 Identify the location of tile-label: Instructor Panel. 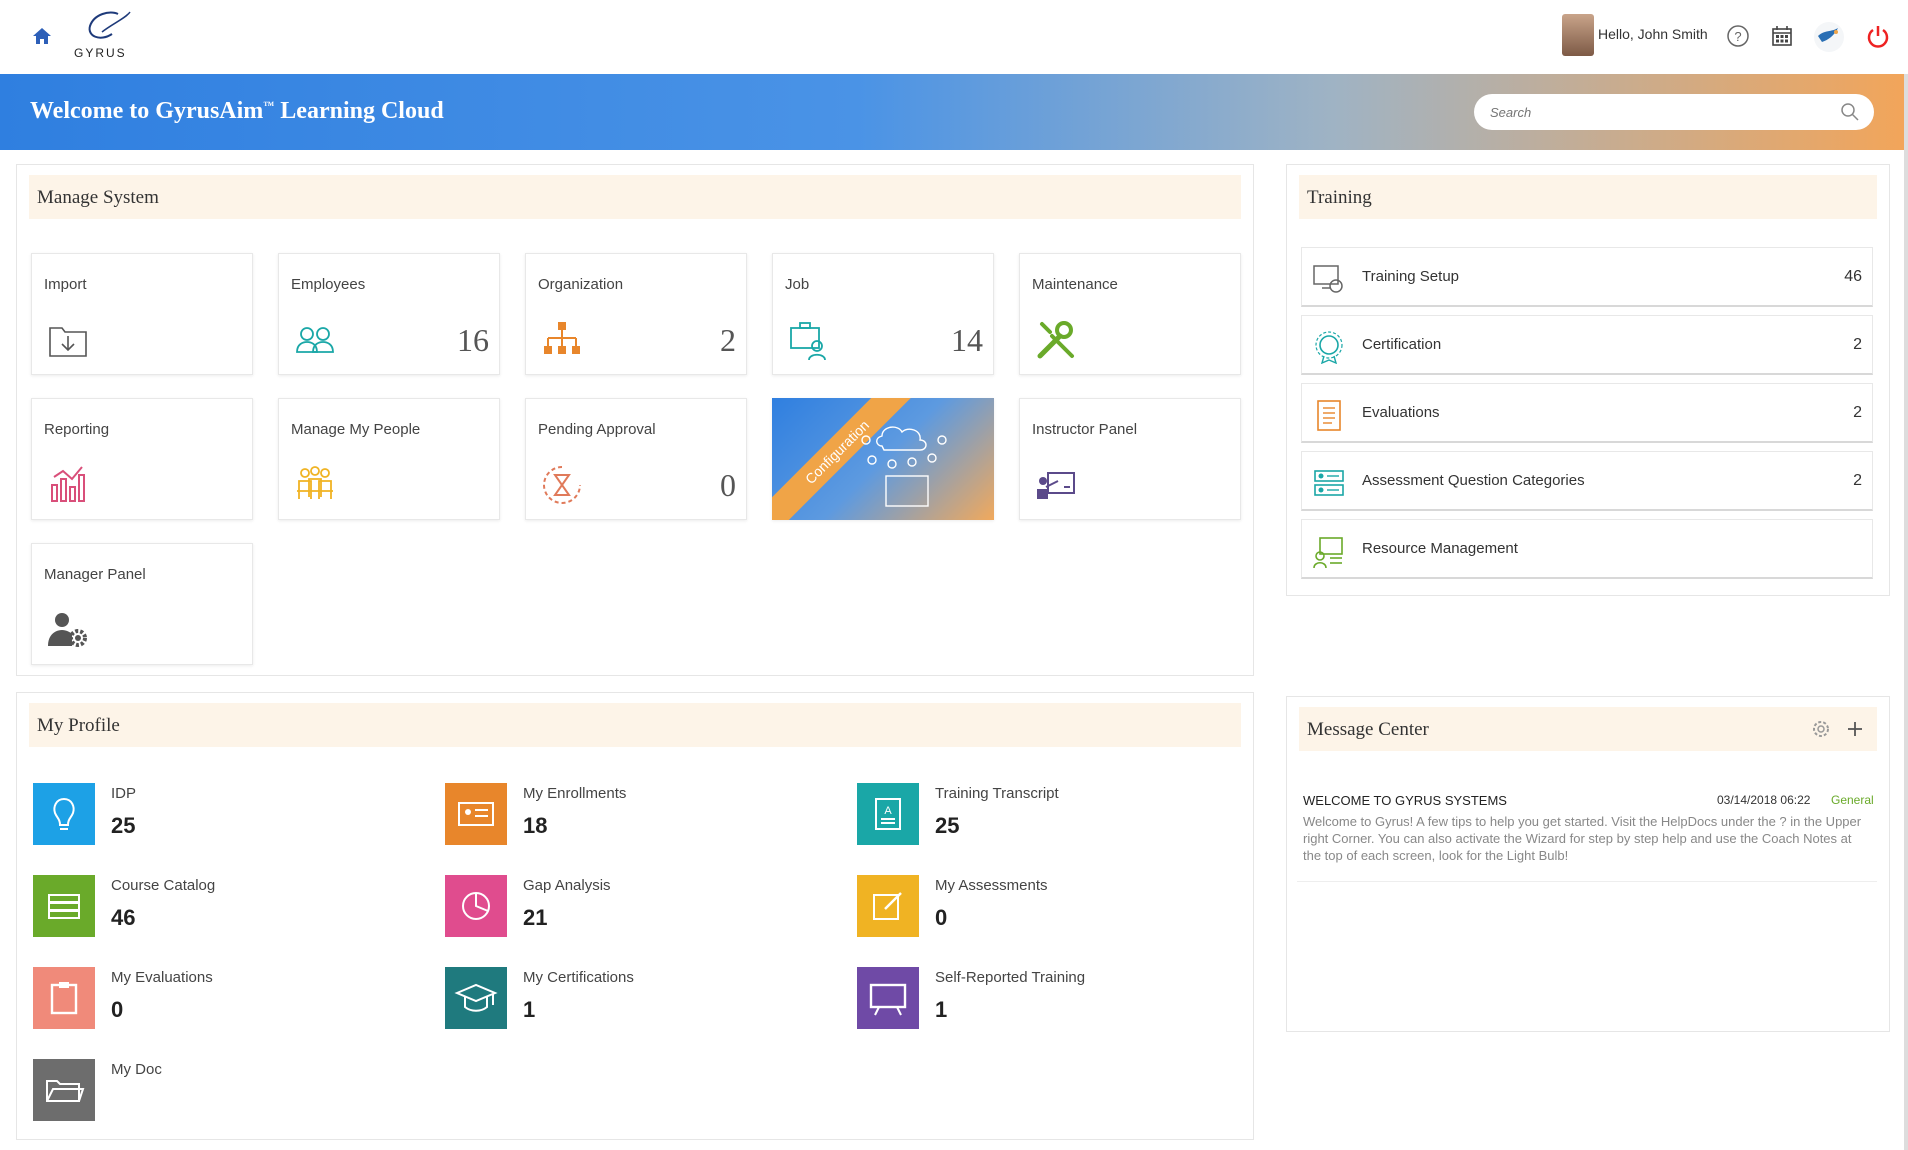
(1085, 429).